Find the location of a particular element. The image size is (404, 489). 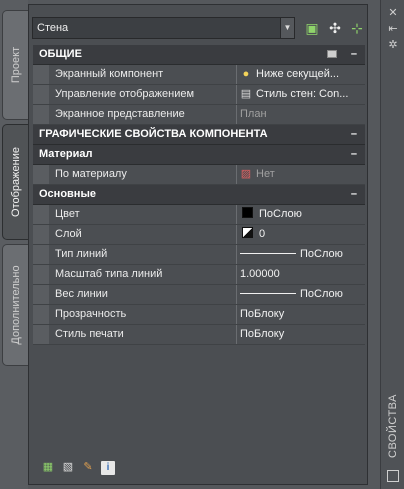

tab-extended: Дополнительно is located at coordinates (15, 305).